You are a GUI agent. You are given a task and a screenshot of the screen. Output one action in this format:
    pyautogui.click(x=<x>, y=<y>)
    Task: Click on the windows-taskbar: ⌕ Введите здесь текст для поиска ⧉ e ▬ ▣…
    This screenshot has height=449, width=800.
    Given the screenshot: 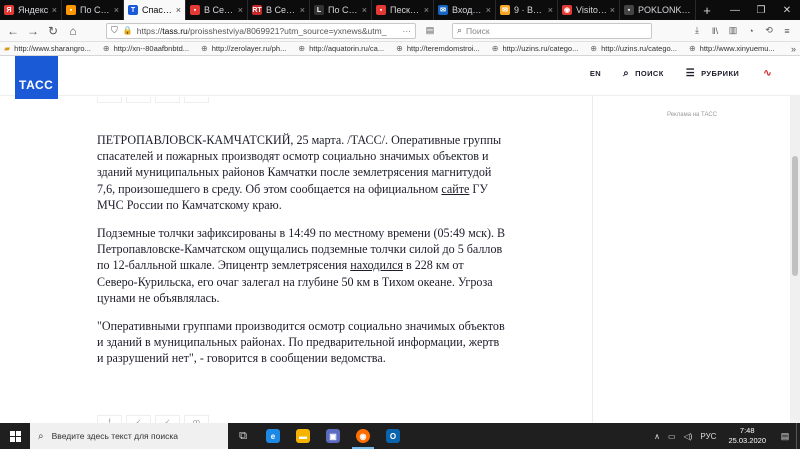 What is the action you would take?
    pyautogui.click(x=400, y=436)
    